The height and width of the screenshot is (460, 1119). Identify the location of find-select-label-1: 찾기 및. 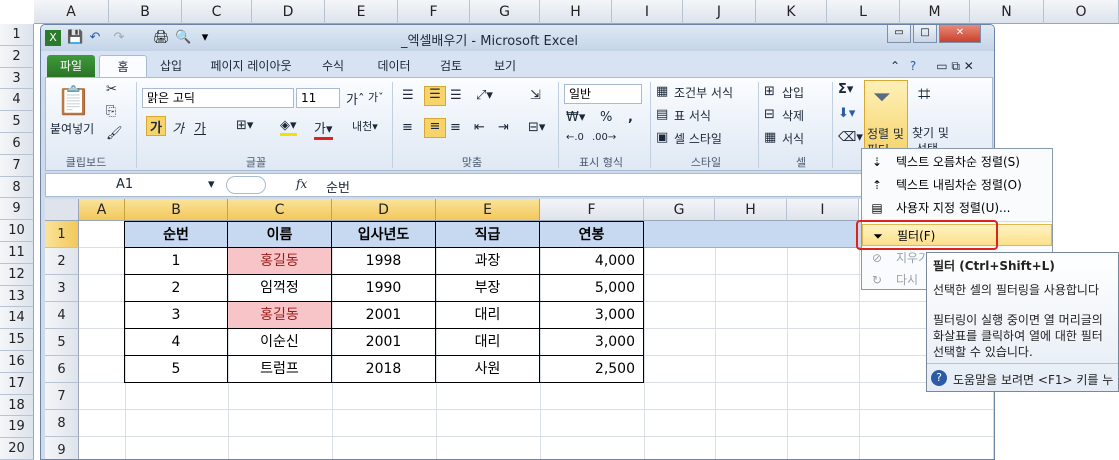
(930, 132).